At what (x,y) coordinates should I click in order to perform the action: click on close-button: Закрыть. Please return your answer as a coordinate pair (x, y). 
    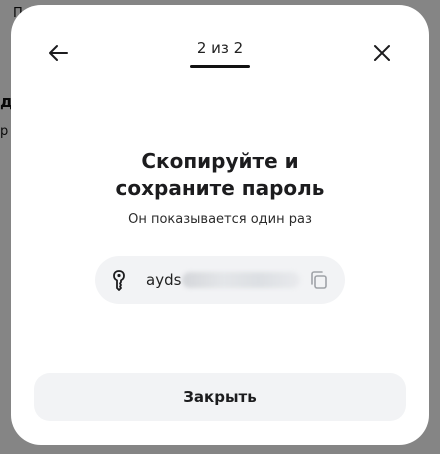
    Looking at the image, I should click on (220, 397).